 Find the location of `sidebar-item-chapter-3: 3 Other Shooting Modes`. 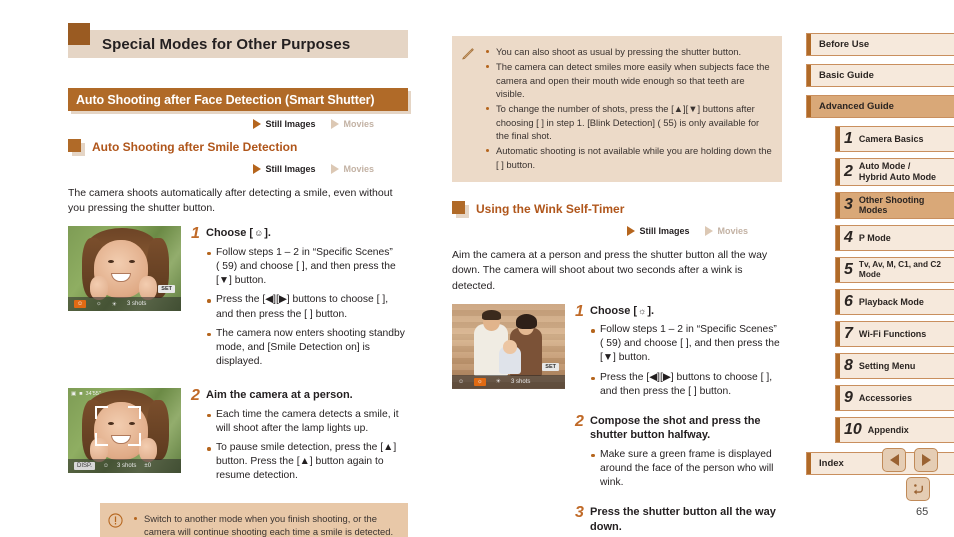

sidebar-item-chapter-3: 3 Other Shooting Modes is located at coordinates (894, 205).